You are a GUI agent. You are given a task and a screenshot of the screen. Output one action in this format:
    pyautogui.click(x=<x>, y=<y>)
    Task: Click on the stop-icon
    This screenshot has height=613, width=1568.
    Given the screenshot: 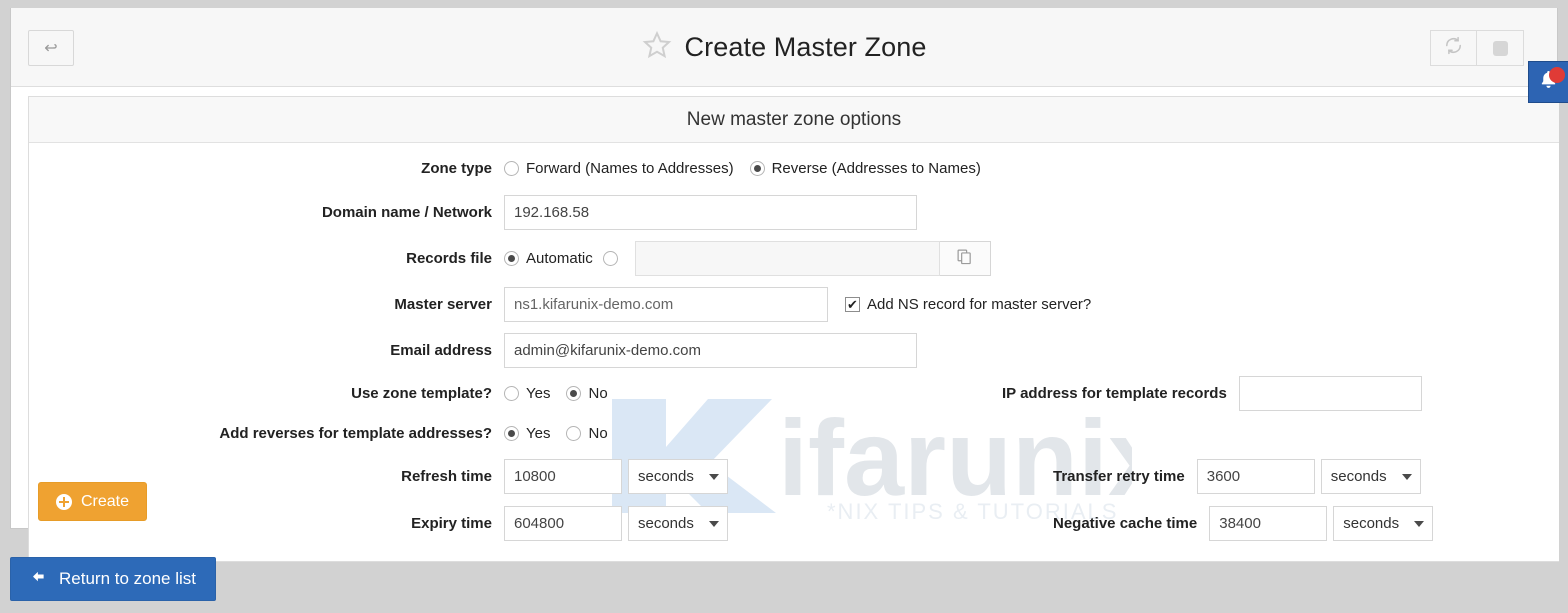 What is the action you would take?
    pyautogui.click(x=1500, y=48)
    